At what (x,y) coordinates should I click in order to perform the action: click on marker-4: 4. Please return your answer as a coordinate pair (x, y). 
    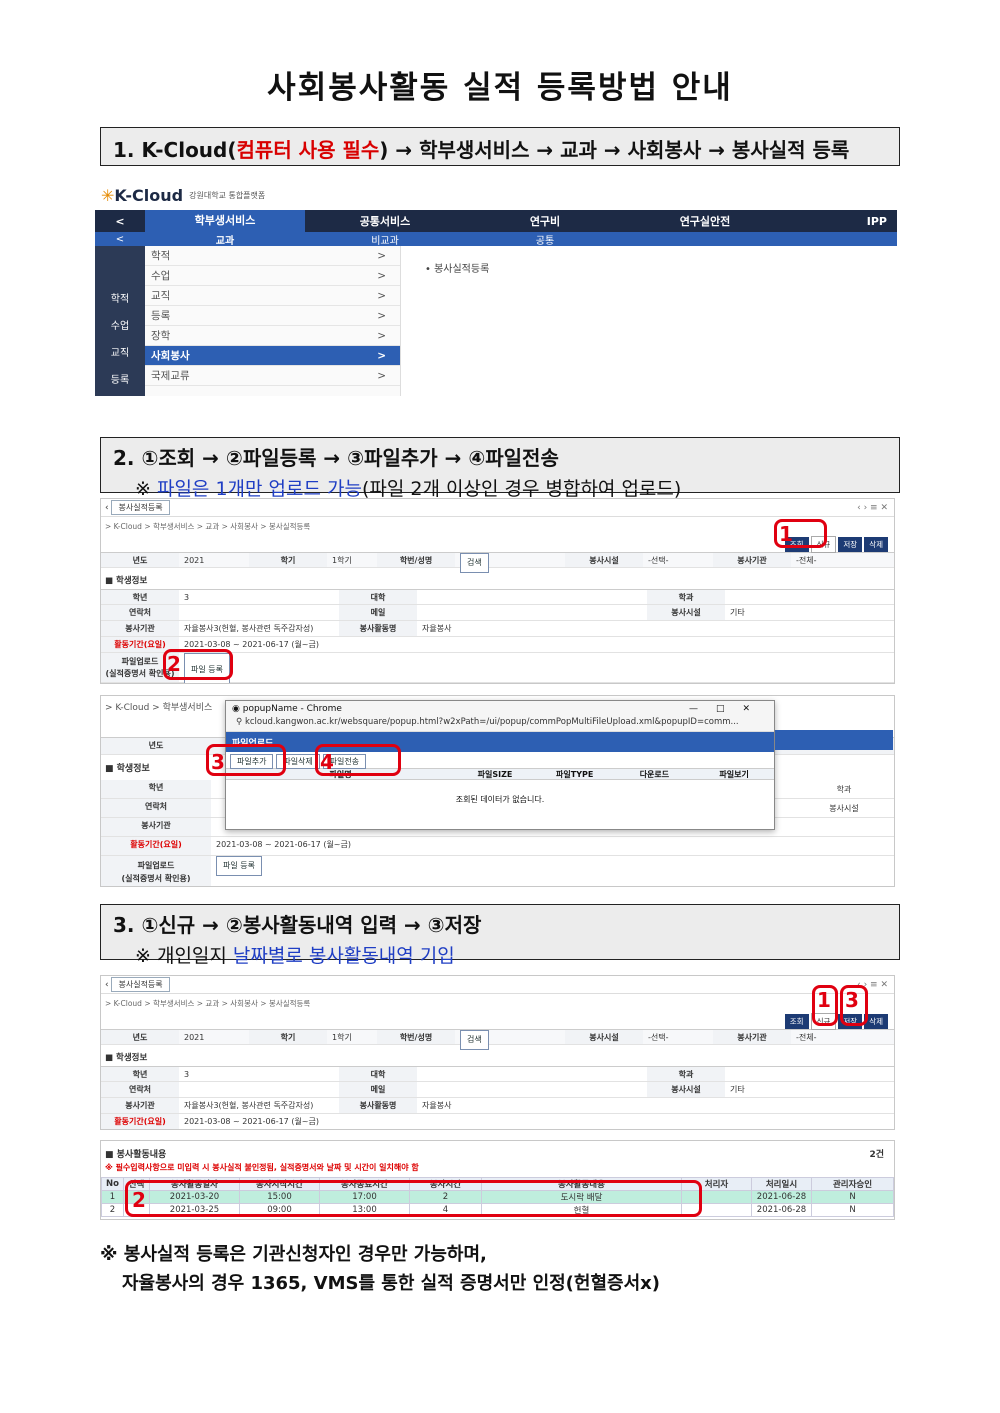
    Looking at the image, I should click on (327, 762).